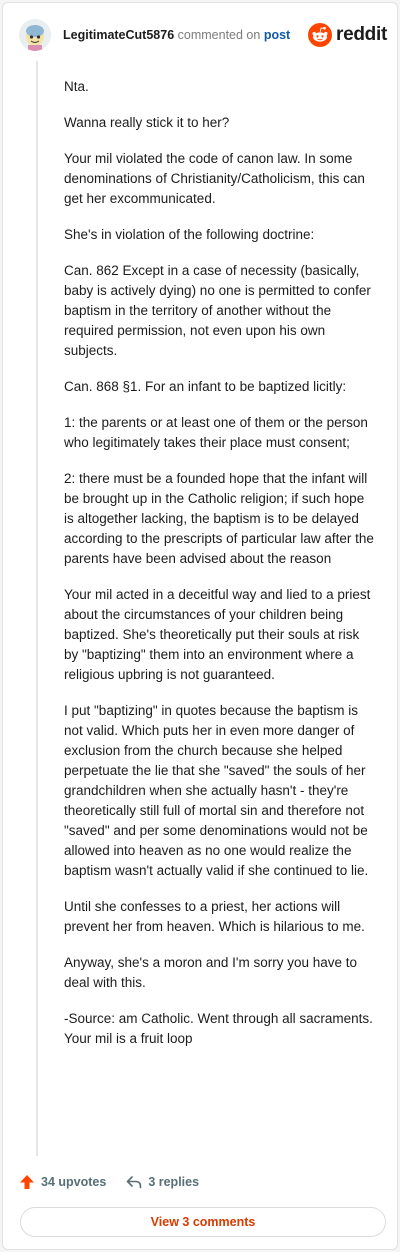 The image size is (400, 1252). Describe the element at coordinates (361, 34) in the screenshot. I see `reddit-wordmark: reddit` at that location.